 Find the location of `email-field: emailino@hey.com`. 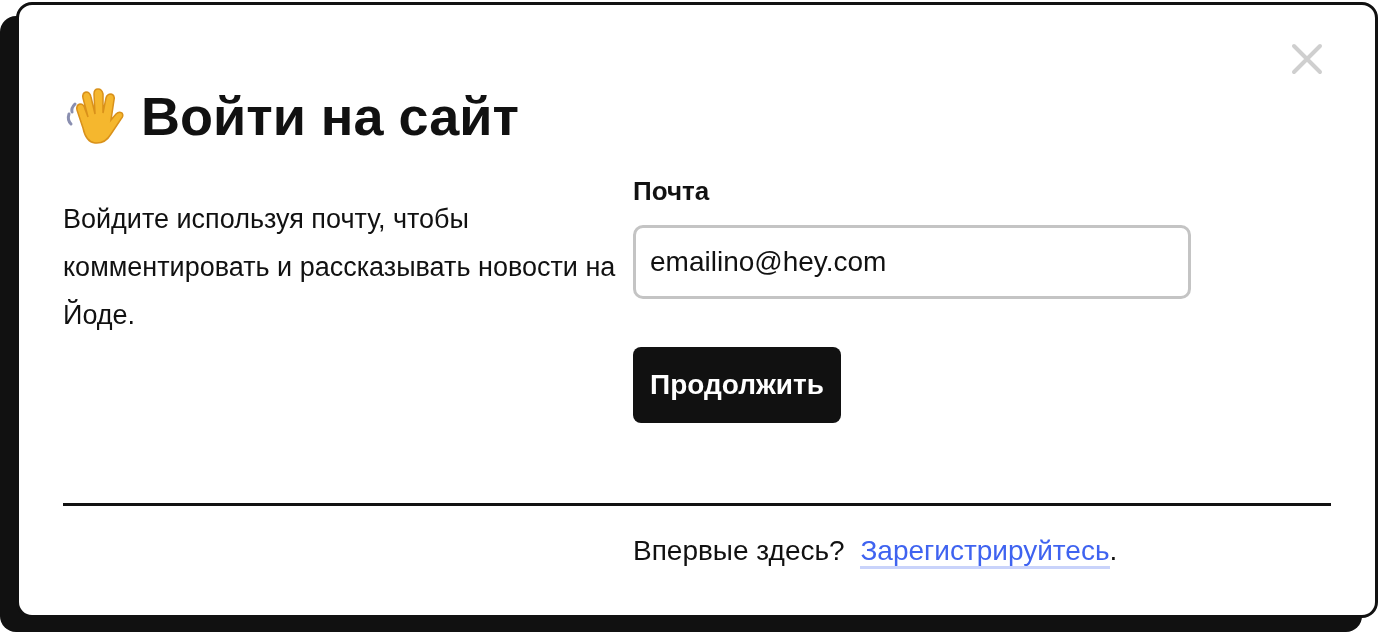

email-field: emailino@hey.com is located at coordinates (912, 262).